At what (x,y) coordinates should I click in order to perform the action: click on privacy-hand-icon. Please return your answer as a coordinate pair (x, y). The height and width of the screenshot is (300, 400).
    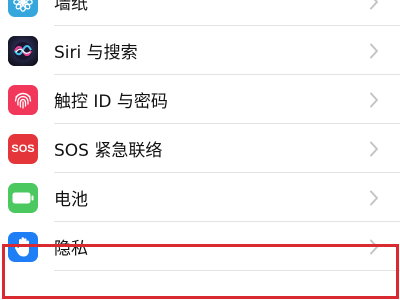
    Looking at the image, I should click on (23, 246).